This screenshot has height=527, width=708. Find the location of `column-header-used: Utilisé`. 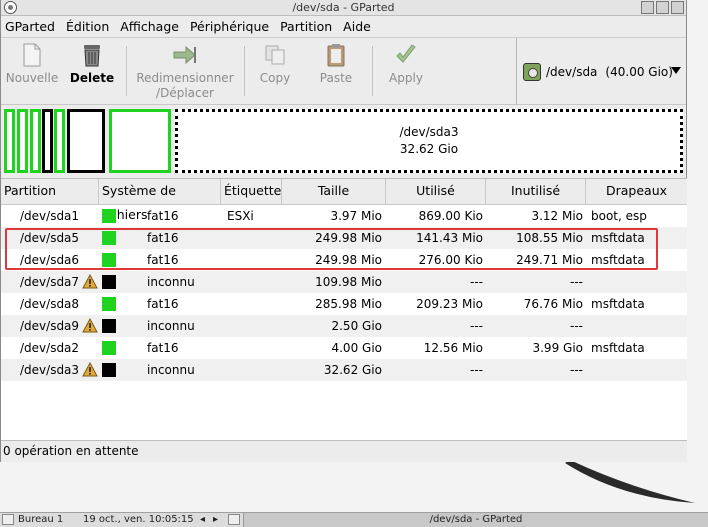

column-header-used: Utilisé is located at coordinates (436, 192).